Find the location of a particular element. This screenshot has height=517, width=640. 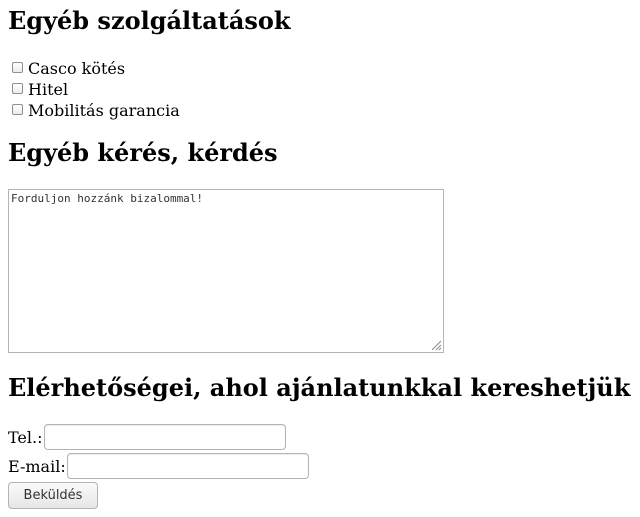

tel-row: Tel.: is located at coordinates (147, 437).